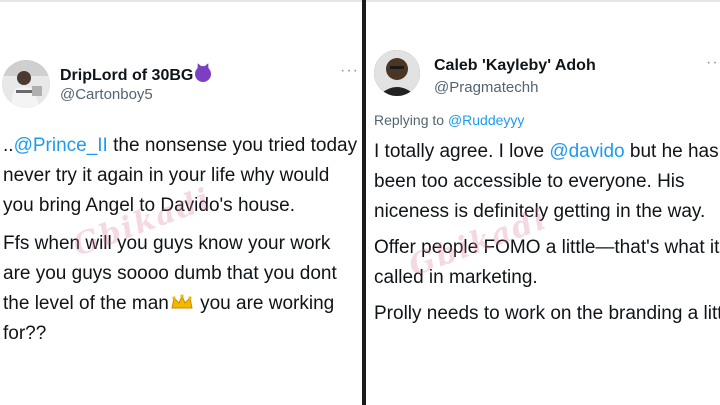 This screenshot has height=405, width=720. I want to click on crown-icon, so click(182, 301).